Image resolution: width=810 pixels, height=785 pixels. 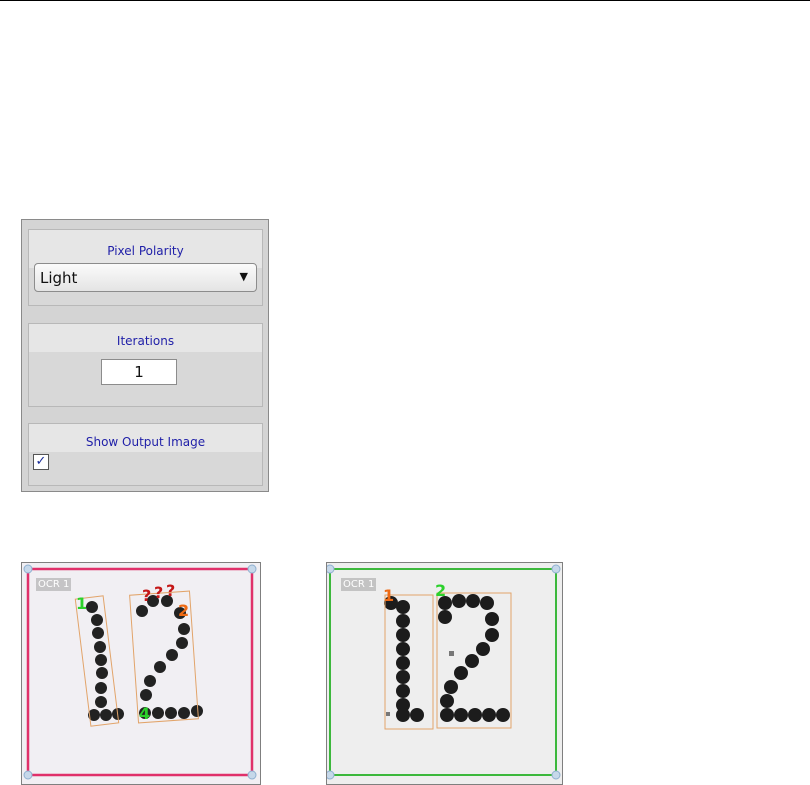 I want to click on ocr-input-image: OCR 1 1 ? ? ? 2 4, so click(x=141, y=673).